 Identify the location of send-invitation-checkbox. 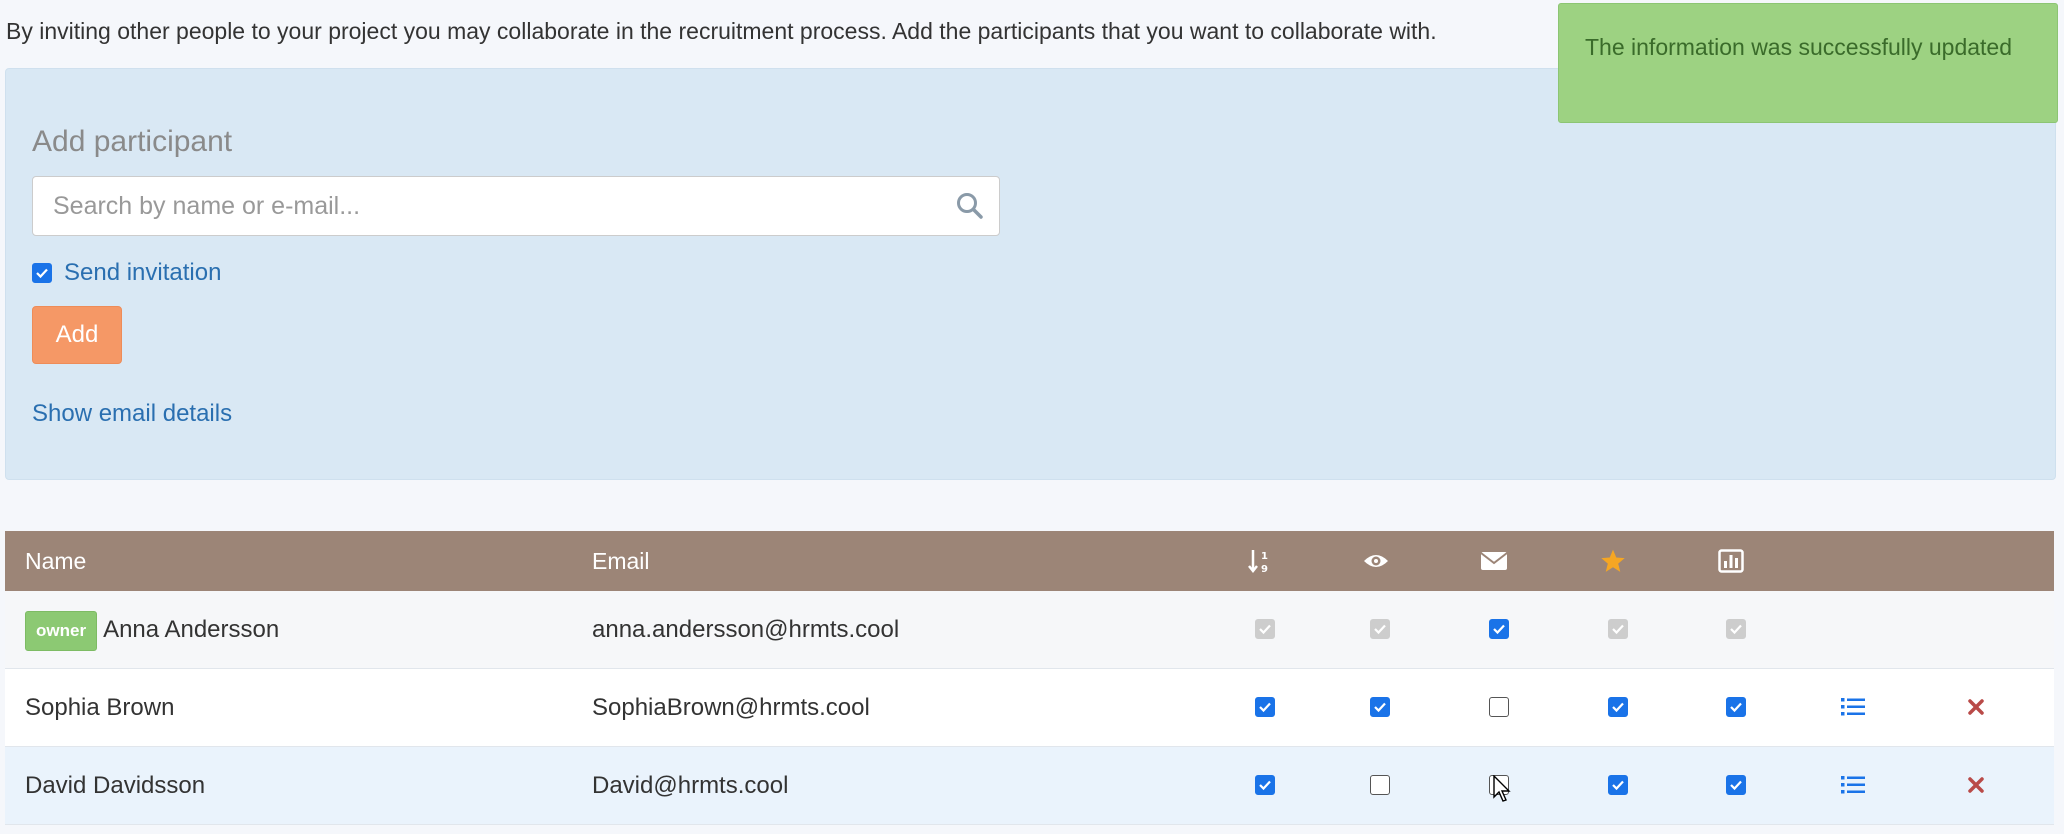
(42, 273).